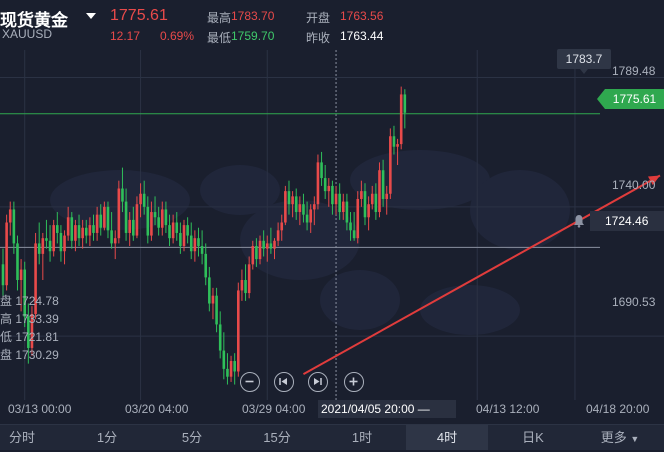 The image size is (664, 452). Describe the element at coordinates (29, 337) in the screenshot. I see `ohlc-low: 低 1721.81` at that location.